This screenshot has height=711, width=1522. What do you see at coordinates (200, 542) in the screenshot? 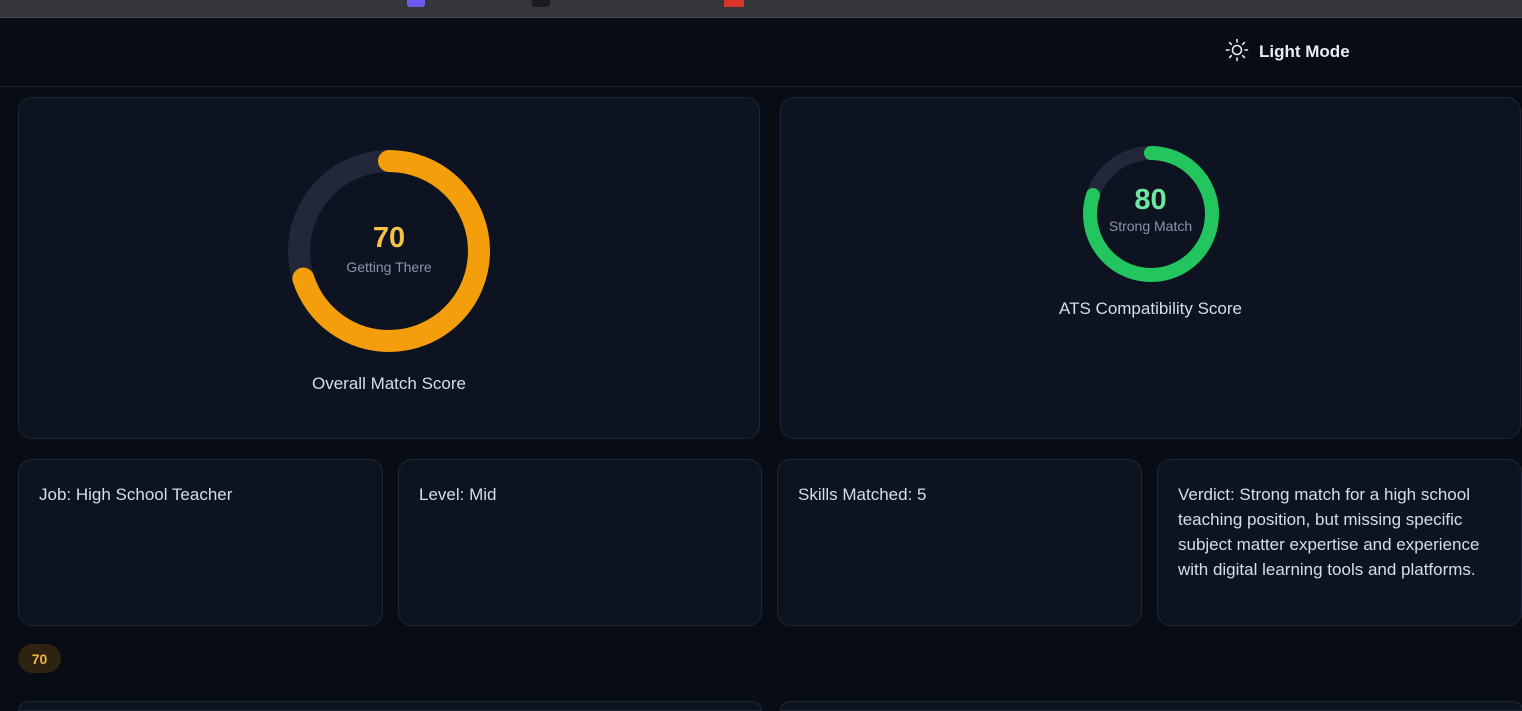
I see `job-card: Job: High School Teacher` at bounding box center [200, 542].